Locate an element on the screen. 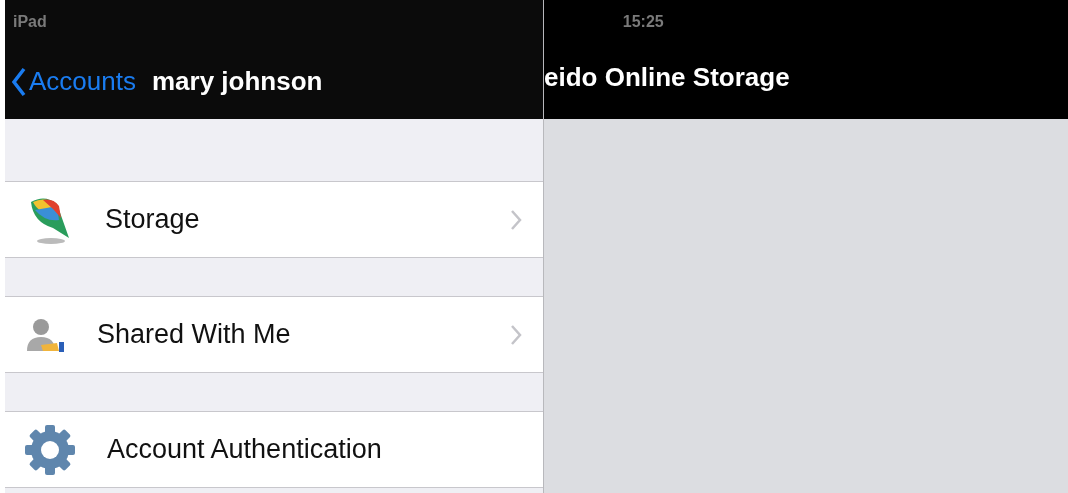 This screenshot has height=493, width=1068. list-row: Storage is located at coordinates (274, 219).